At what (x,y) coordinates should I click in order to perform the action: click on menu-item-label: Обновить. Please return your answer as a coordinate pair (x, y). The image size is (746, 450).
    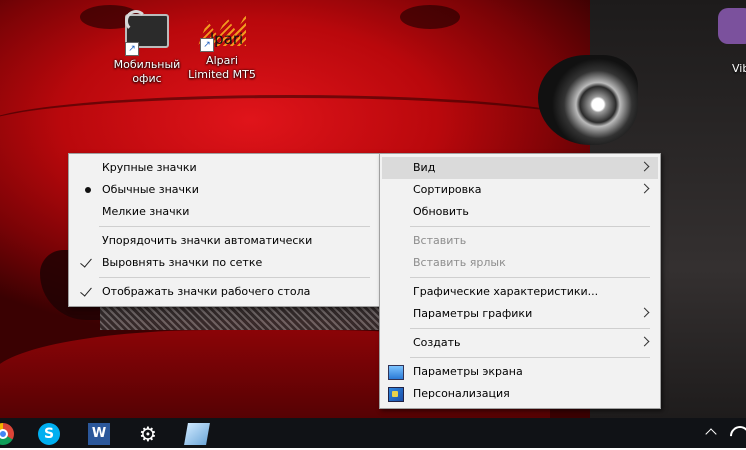
    Looking at the image, I should click on (441, 211).